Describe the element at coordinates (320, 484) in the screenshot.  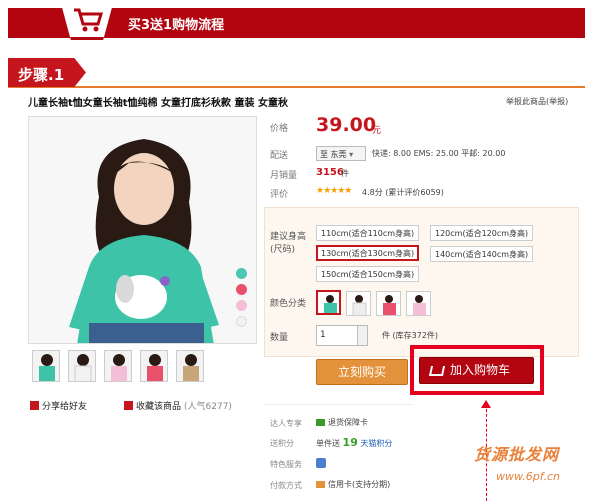
I see `credit-card-icon` at that location.